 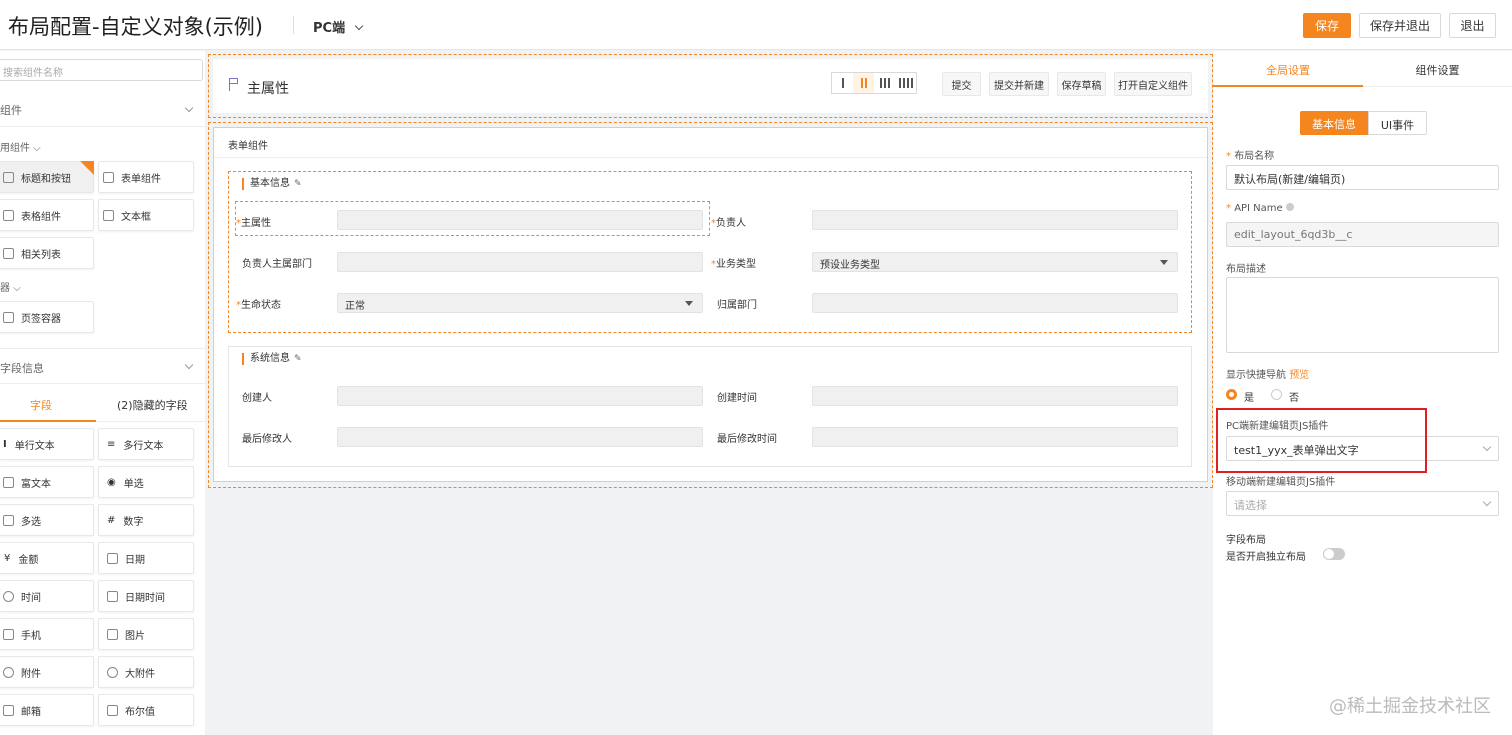 I want to click on radio-no, so click(x=1276, y=394).